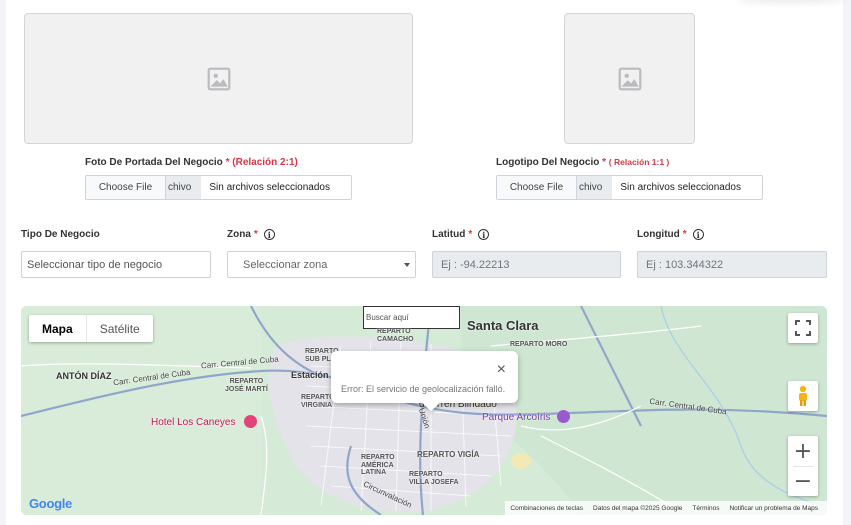  I want to click on place-label-reparto-jose-marti: REPARTO JOSÉ MARTÍ, so click(246, 385).